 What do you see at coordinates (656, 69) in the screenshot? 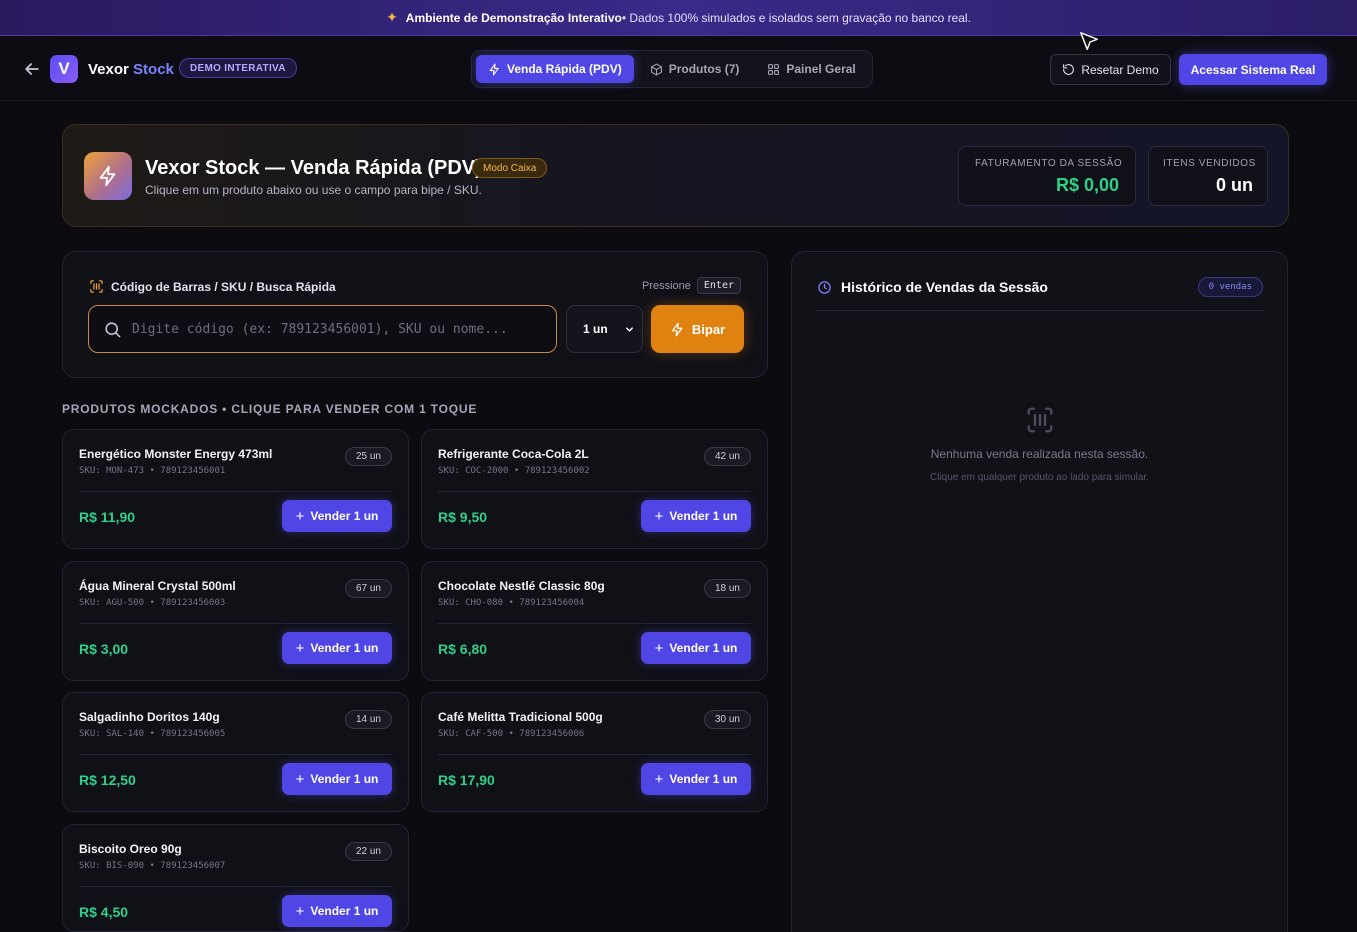
I see `box-icon` at bounding box center [656, 69].